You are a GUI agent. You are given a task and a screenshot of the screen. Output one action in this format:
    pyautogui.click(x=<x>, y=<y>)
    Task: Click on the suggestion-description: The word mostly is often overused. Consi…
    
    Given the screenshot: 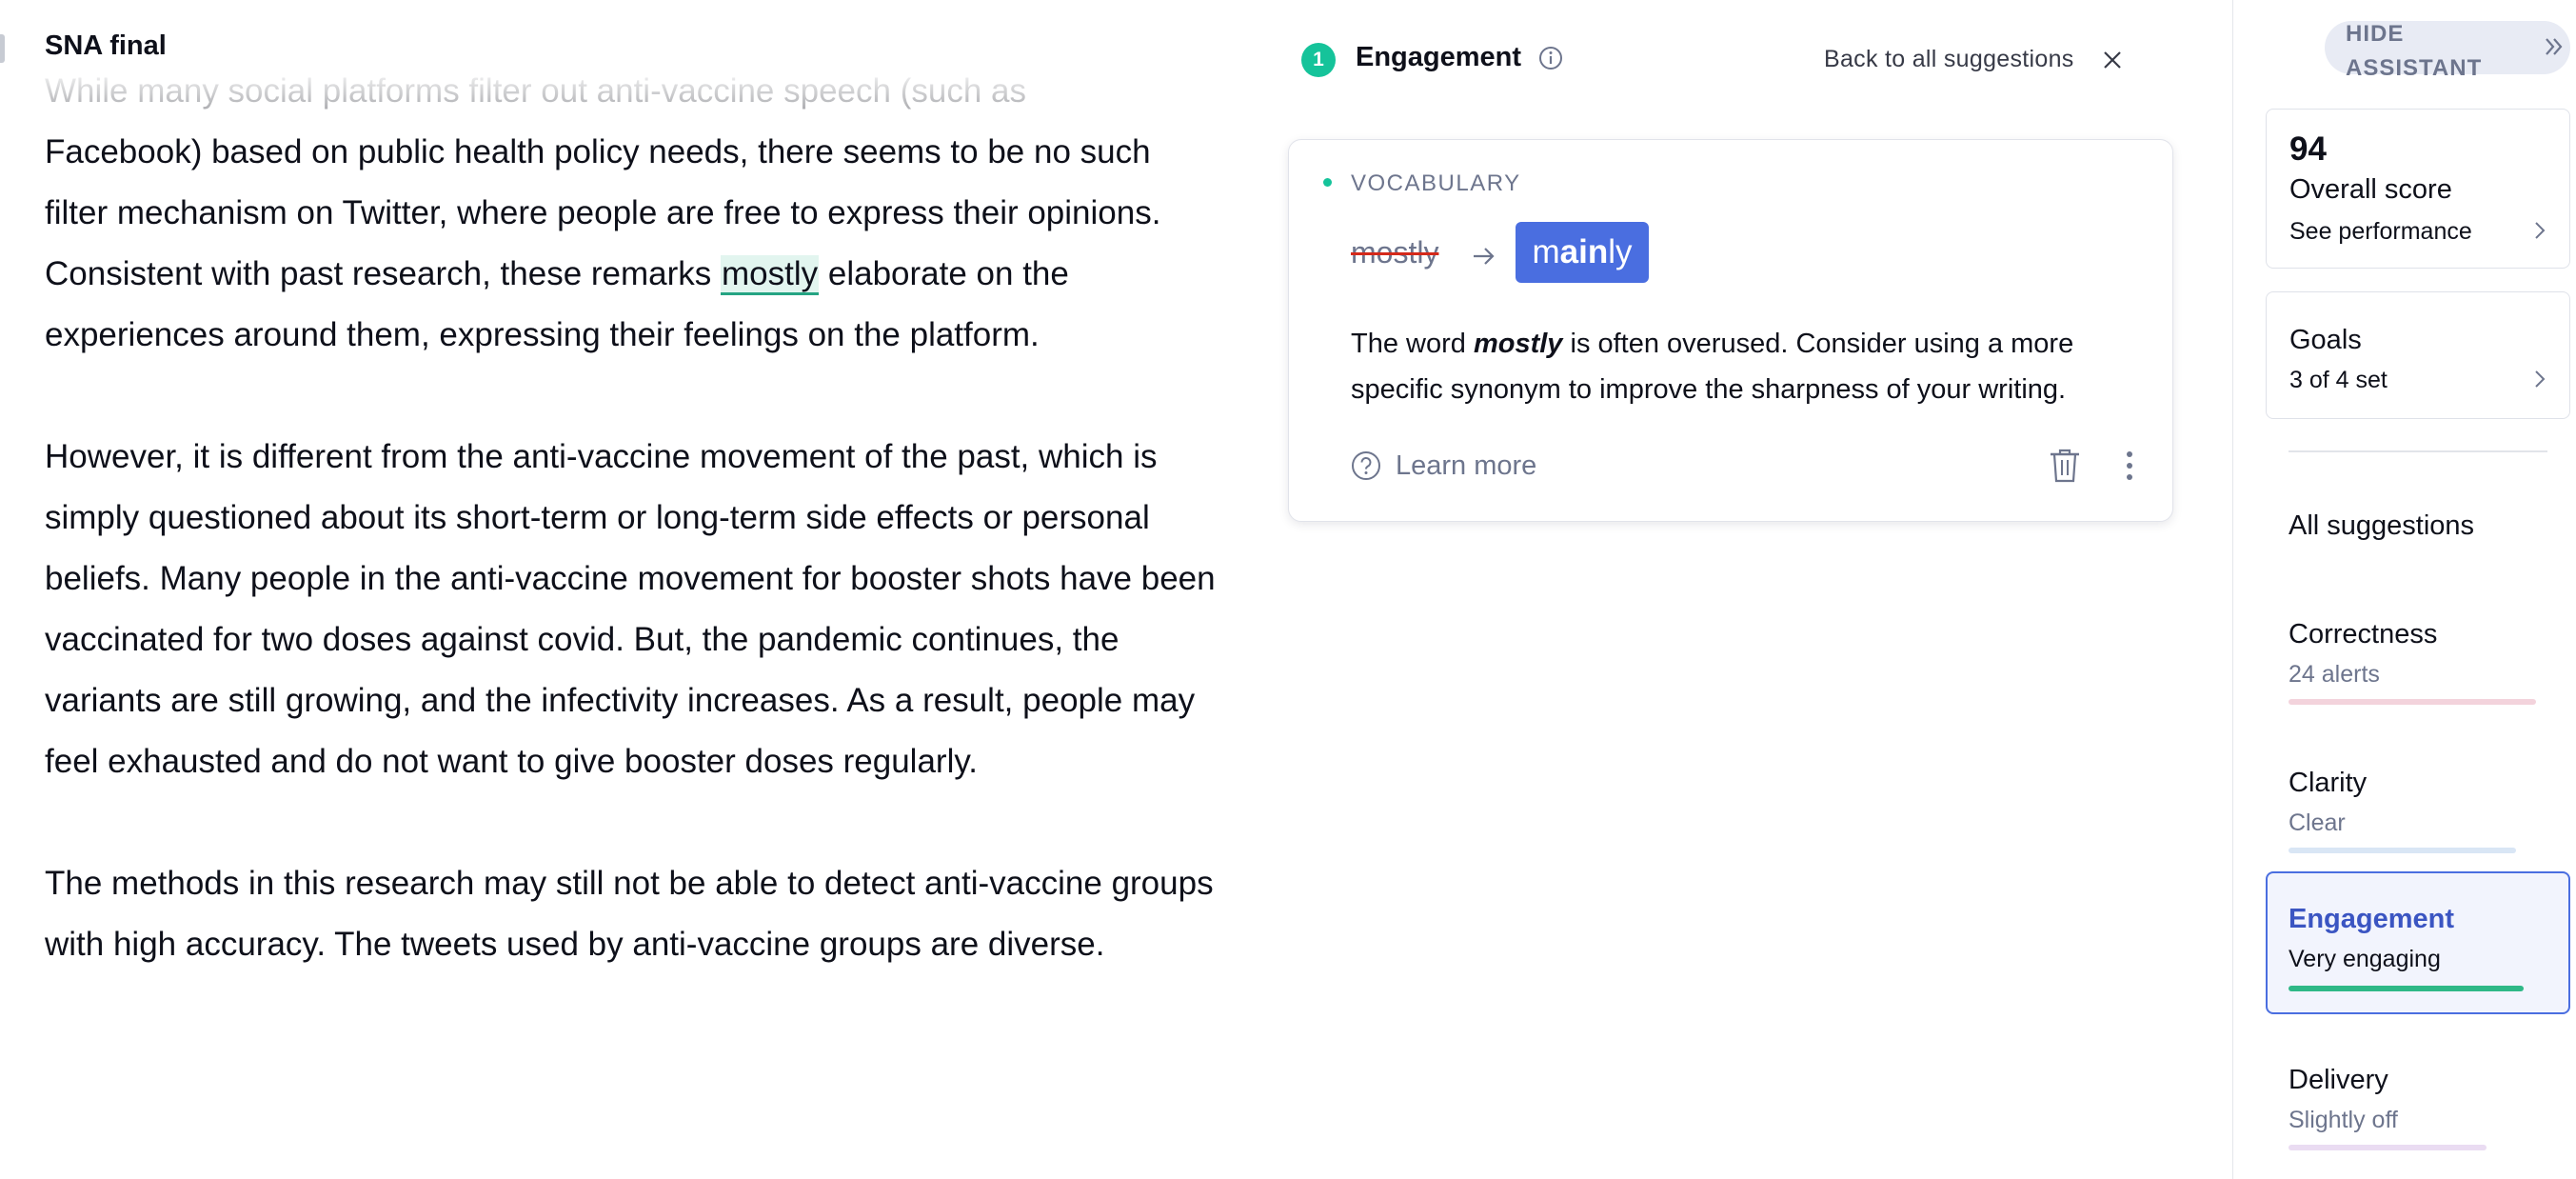 What is the action you would take?
    pyautogui.click(x=1741, y=366)
    